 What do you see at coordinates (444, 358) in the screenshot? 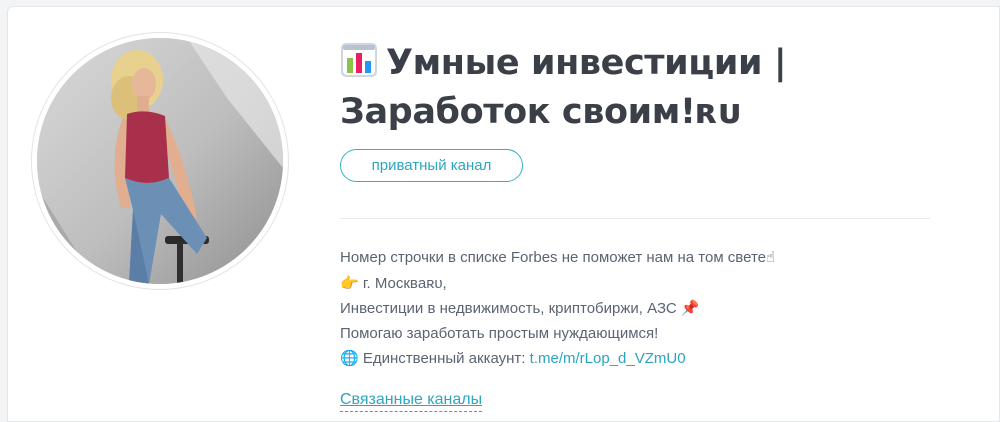
I see `description-text: Единственный аккаунт:` at bounding box center [444, 358].